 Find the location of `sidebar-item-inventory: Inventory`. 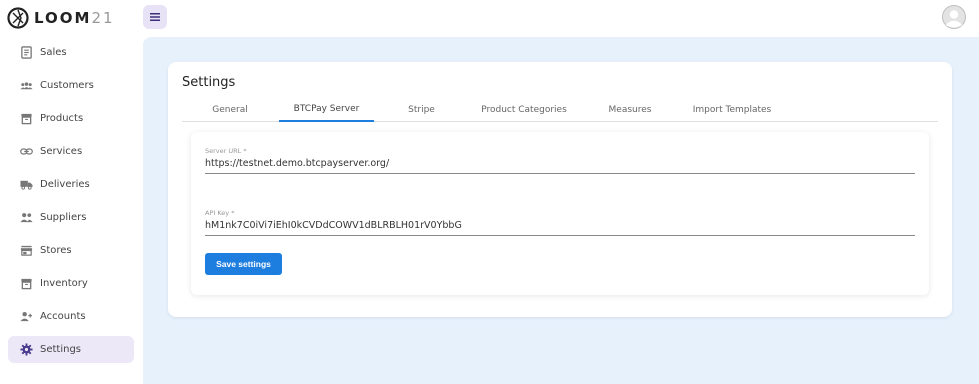

sidebar-item-inventory: Inventory is located at coordinates (71, 283).